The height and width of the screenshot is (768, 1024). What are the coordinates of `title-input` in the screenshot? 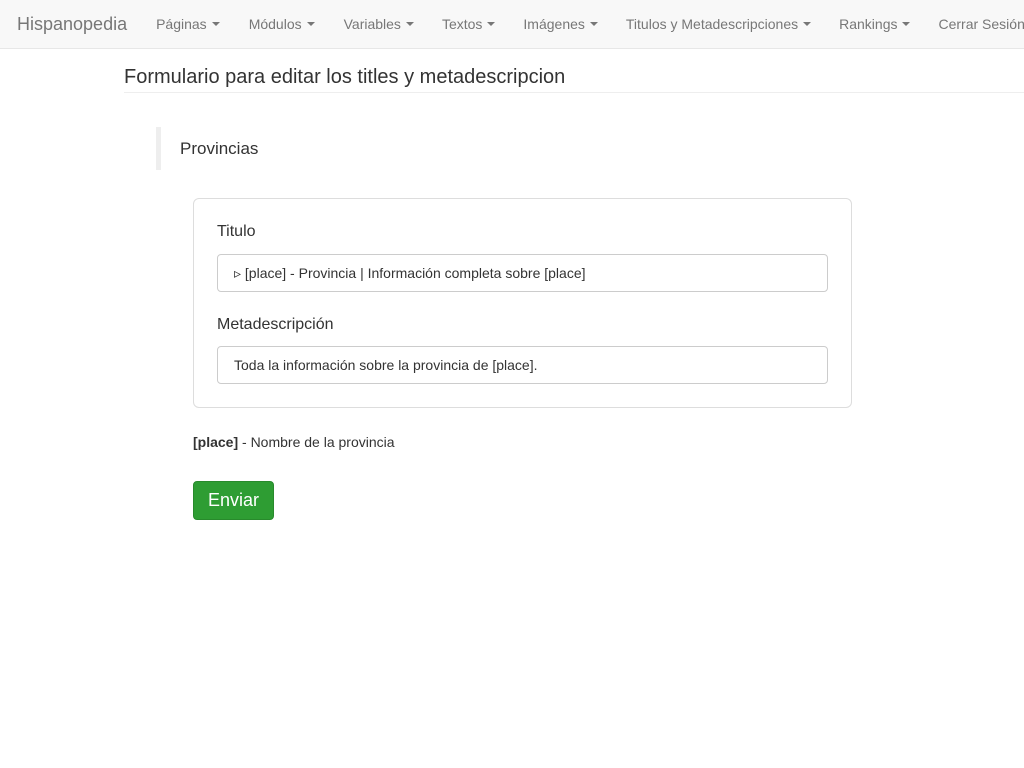 It's located at (522, 273).